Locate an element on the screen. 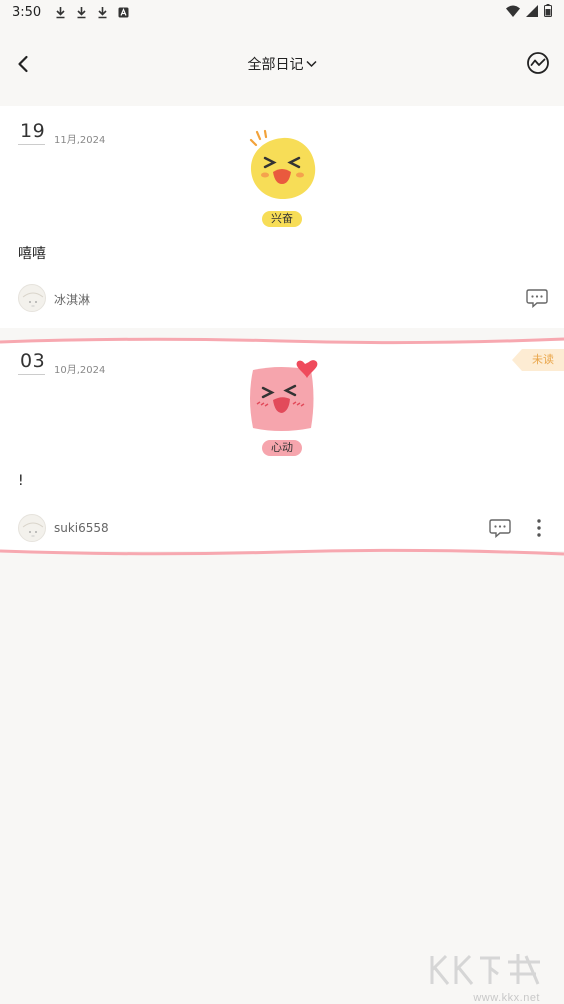  excited-face-icon is located at coordinates (282, 164).